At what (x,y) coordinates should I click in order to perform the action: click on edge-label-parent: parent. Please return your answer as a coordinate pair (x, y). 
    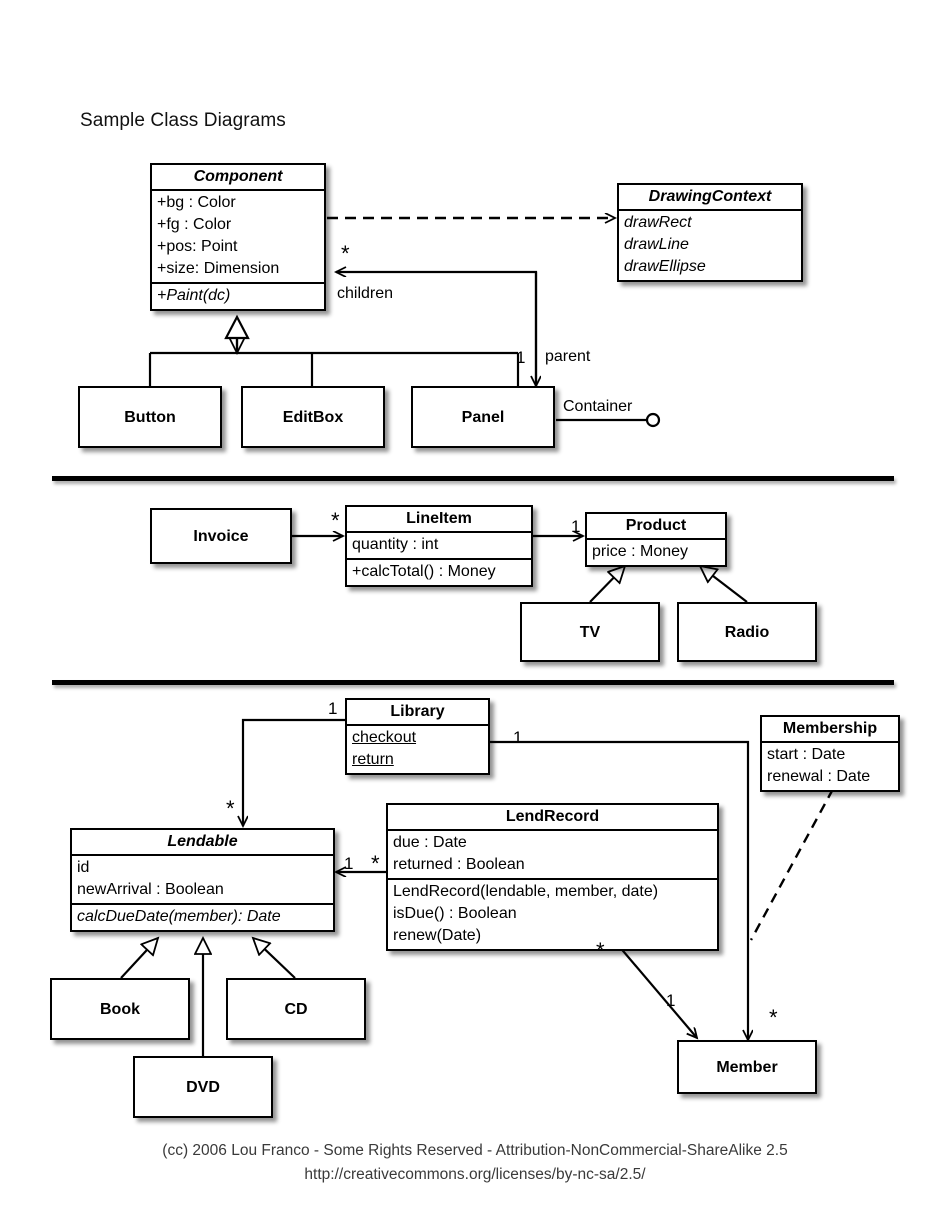
    Looking at the image, I should click on (568, 356).